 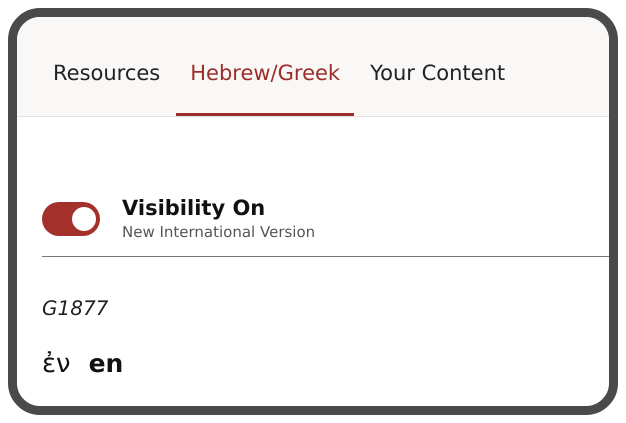 I want to click on transliteration: en, so click(x=106, y=364).